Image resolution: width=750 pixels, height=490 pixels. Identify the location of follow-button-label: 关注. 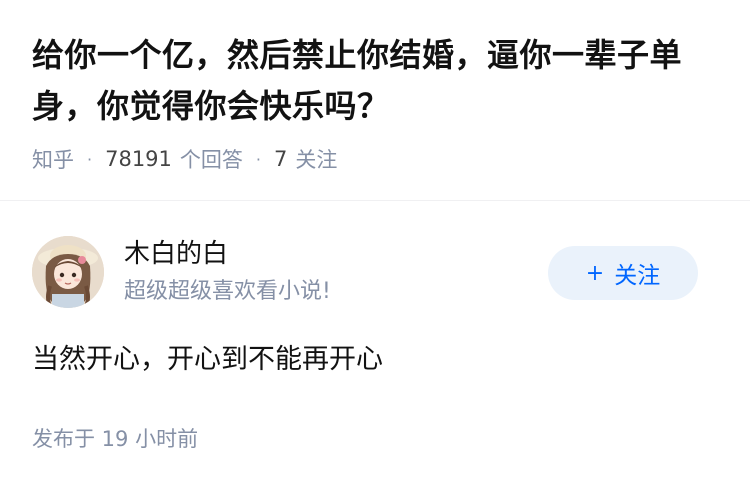
(637, 276).